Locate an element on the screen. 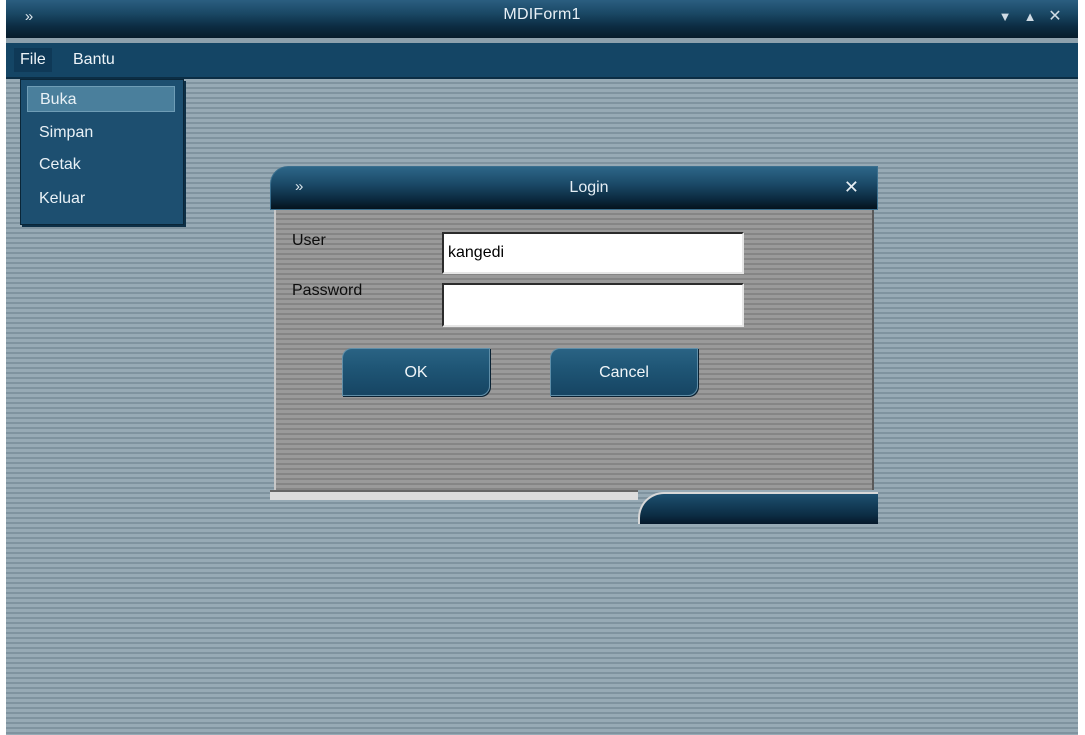  title-bar: » MDIForm1 ▼ ▲ ✕ is located at coordinates (542, 19).